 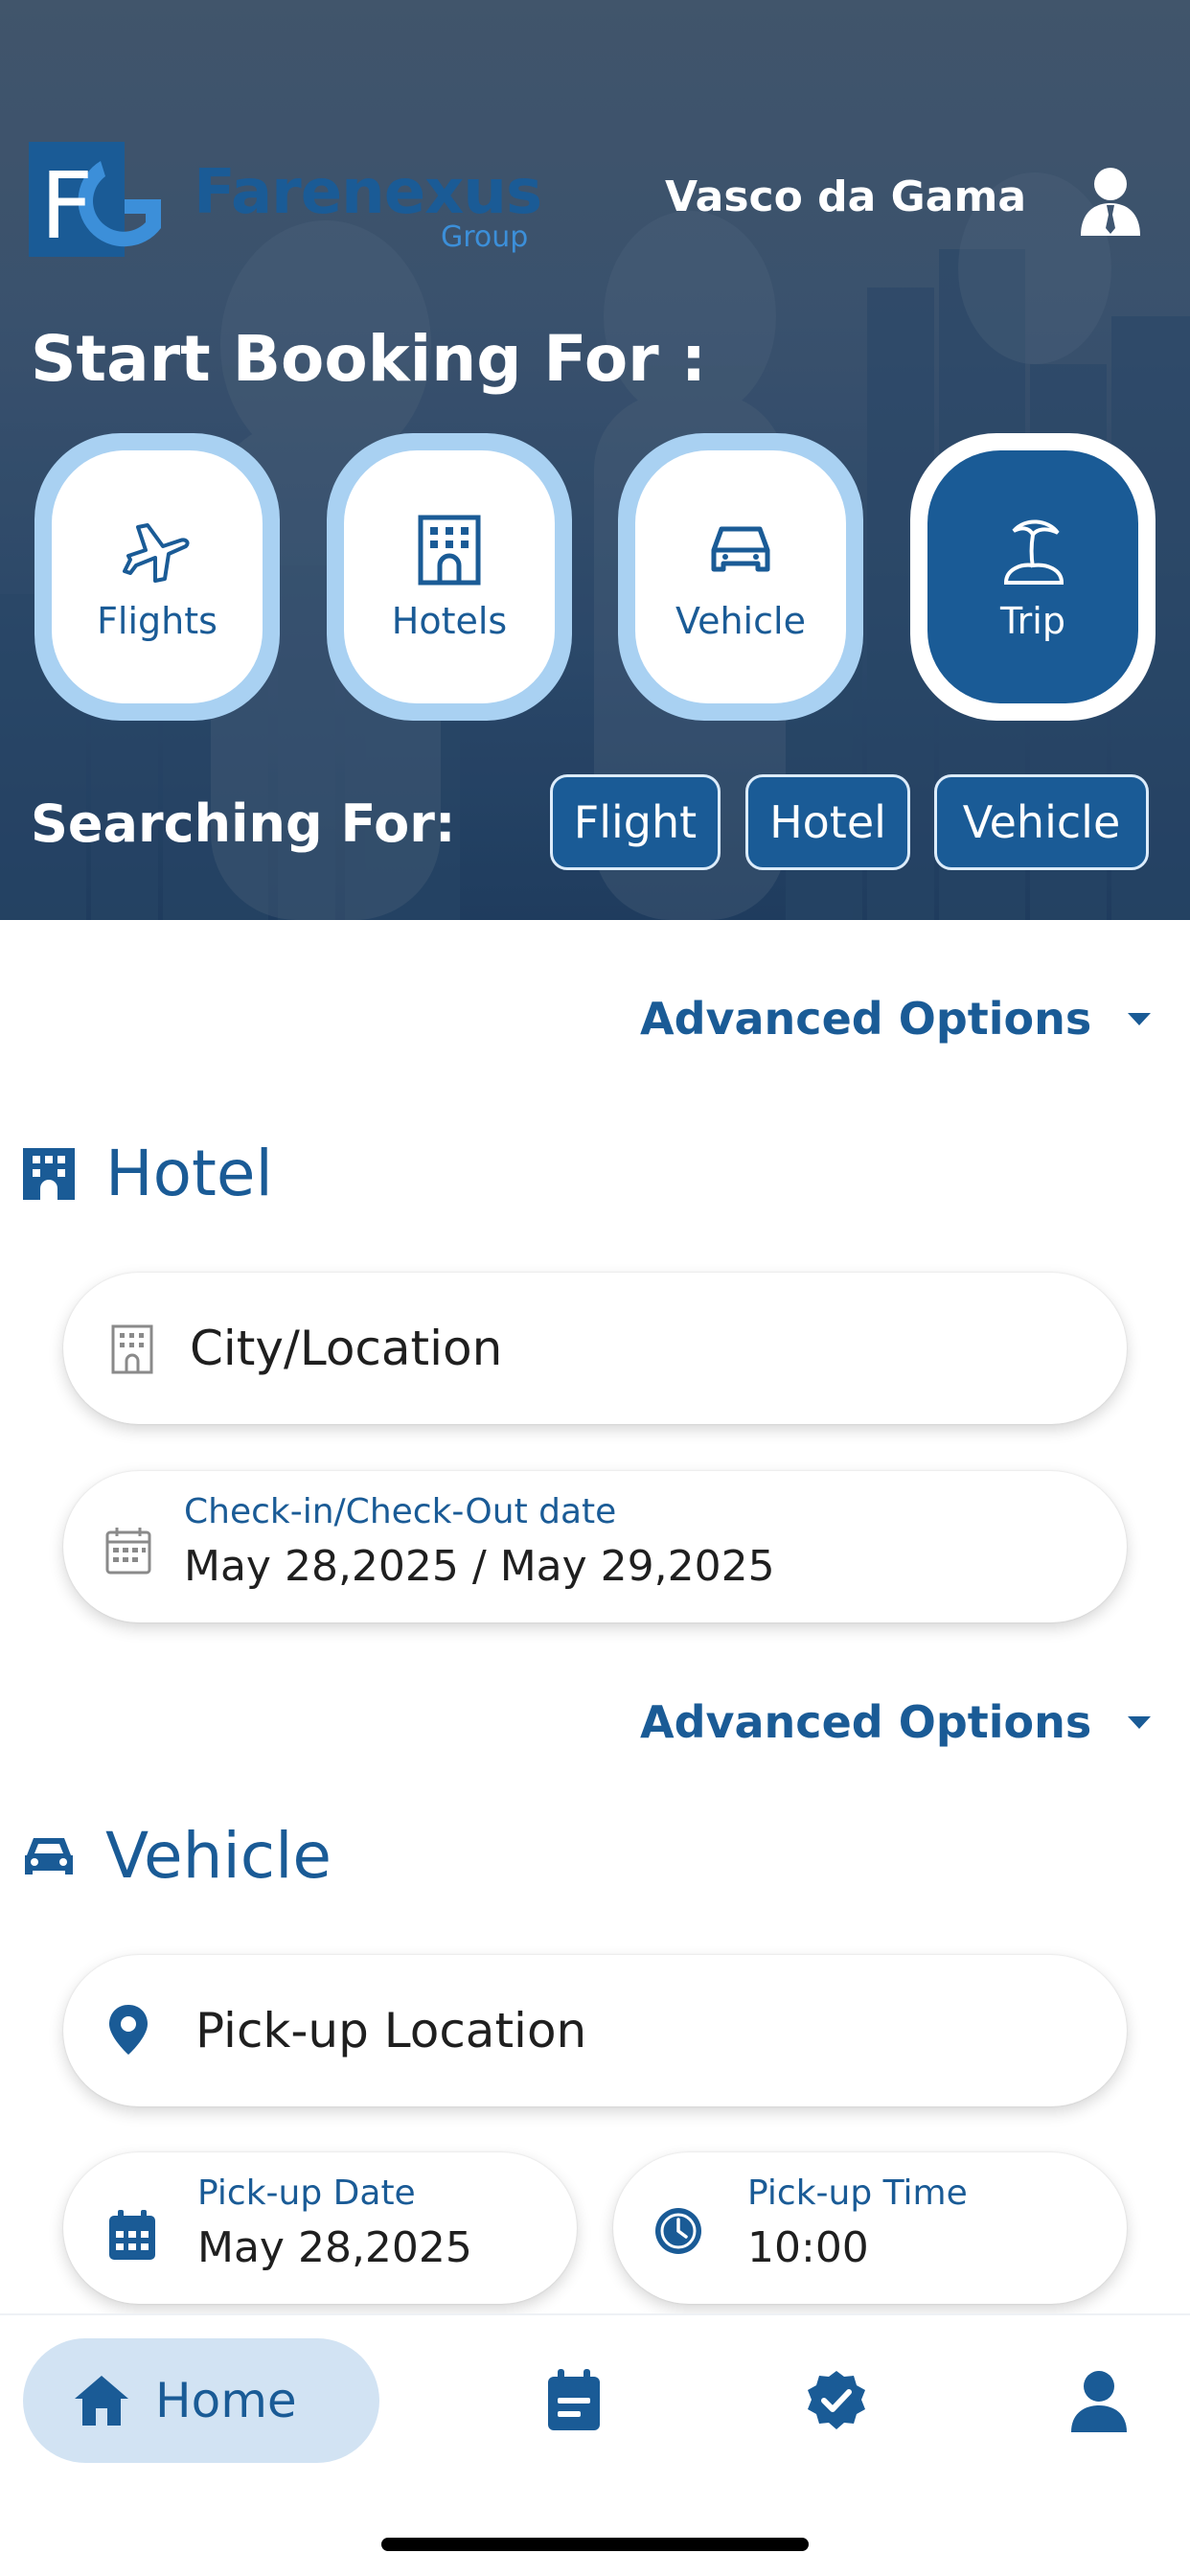 What do you see at coordinates (391, 2030) in the screenshot?
I see `pickup-location-placeholder: Pick-up Location` at bounding box center [391, 2030].